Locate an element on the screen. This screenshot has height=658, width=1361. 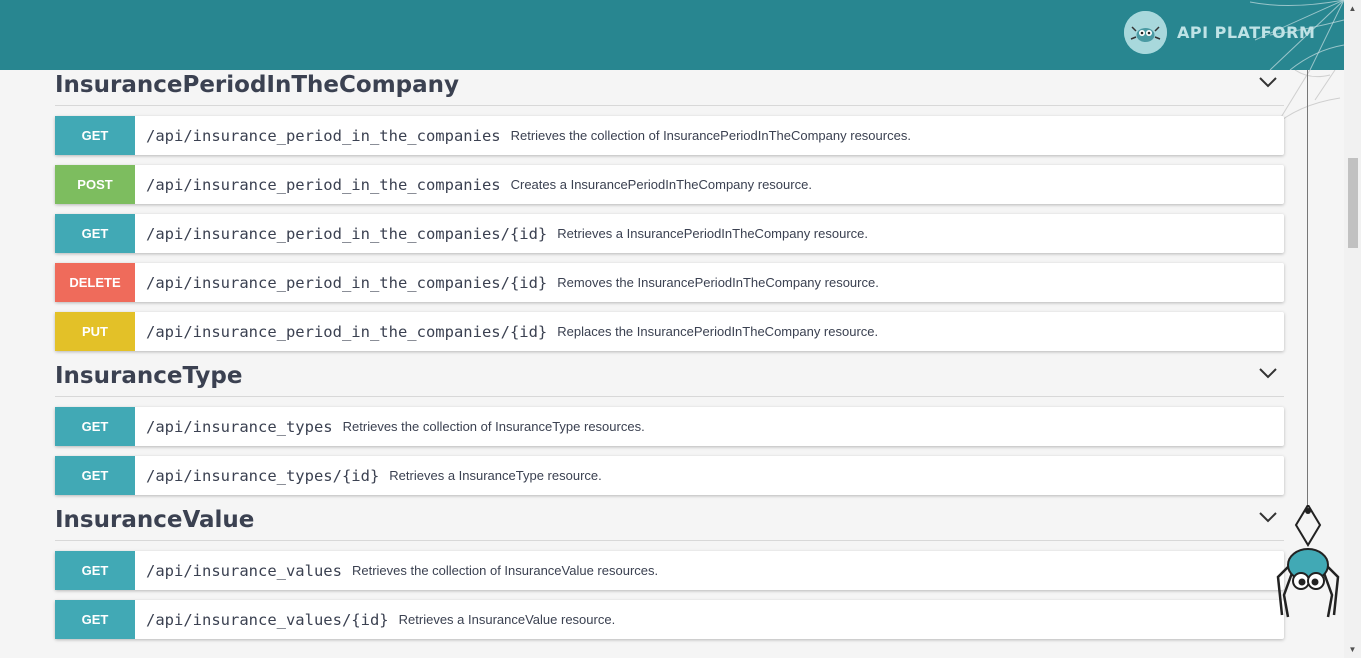
method-badge: DELETE is located at coordinates (95, 282).